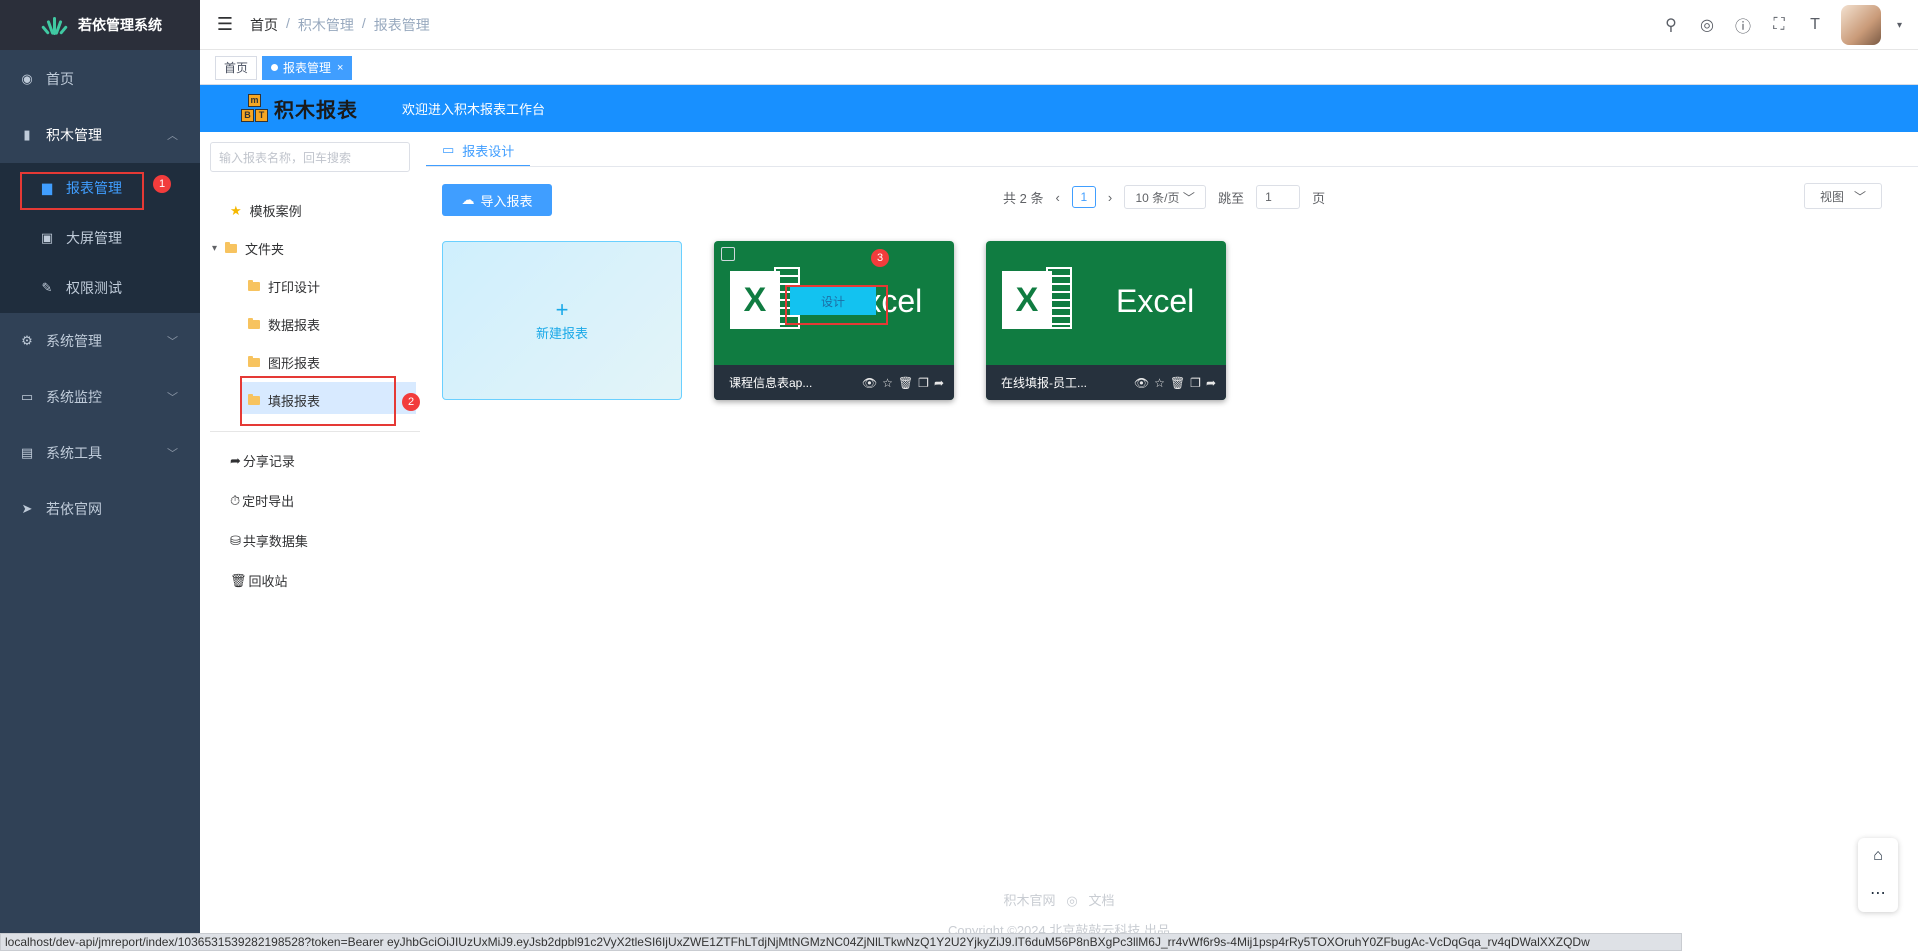 The width and height of the screenshot is (1918, 951). I want to click on excel-thumbnail: X Excel, so click(1106, 303).